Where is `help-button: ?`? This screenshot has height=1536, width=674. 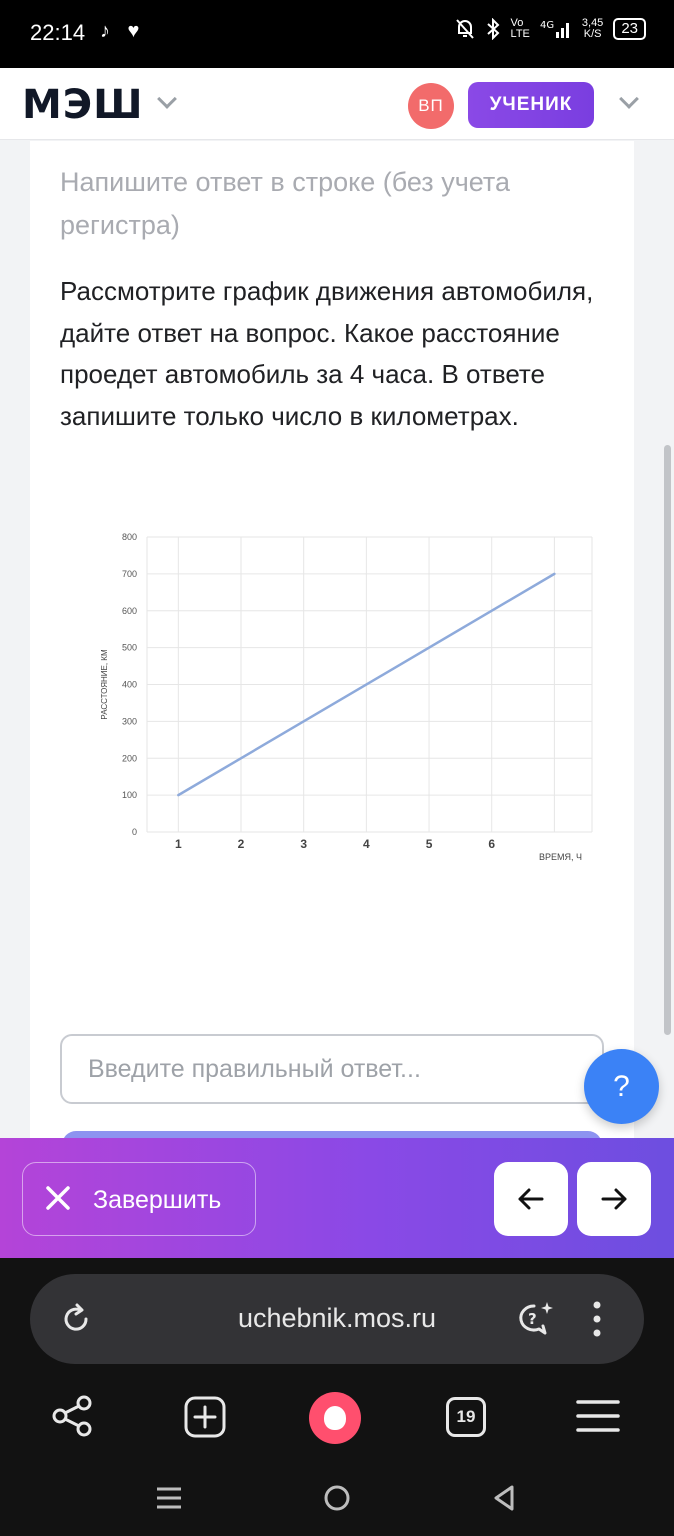
help-button: ? is located at coordinates (621, 1086).